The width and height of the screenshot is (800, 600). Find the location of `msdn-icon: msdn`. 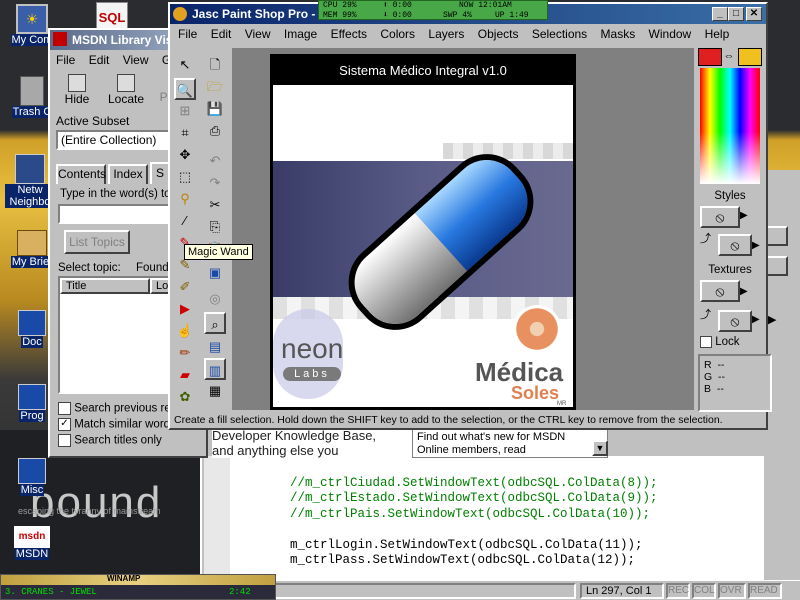

msdn-icon: msdn is located at coordinates (32, 537).